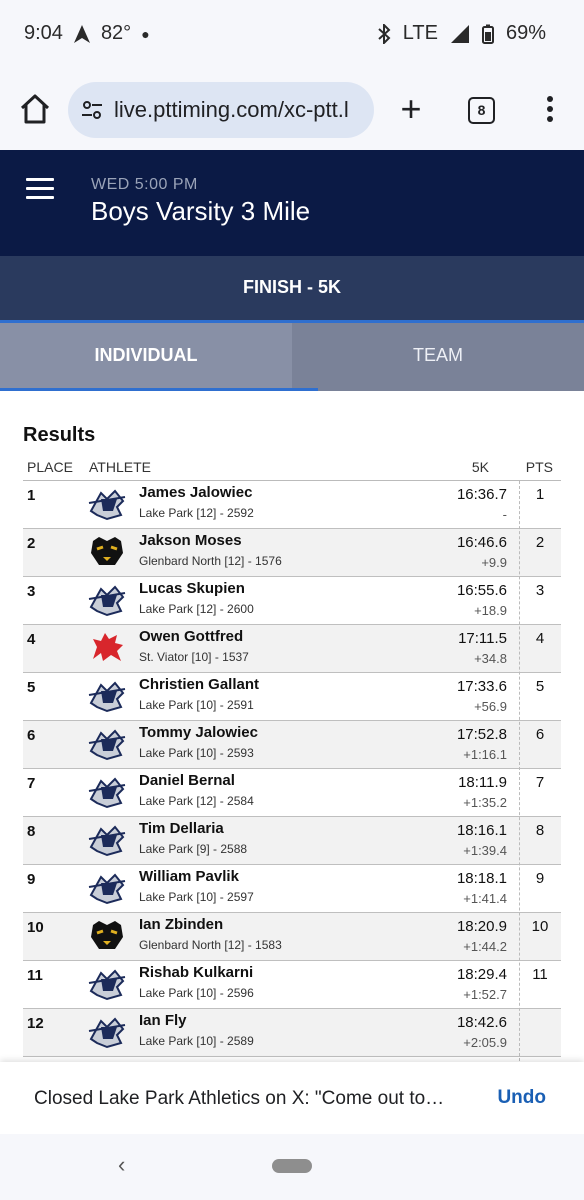 This screenshot has width=584, height=1200. I want to click on points: 6, so click(540, 734).